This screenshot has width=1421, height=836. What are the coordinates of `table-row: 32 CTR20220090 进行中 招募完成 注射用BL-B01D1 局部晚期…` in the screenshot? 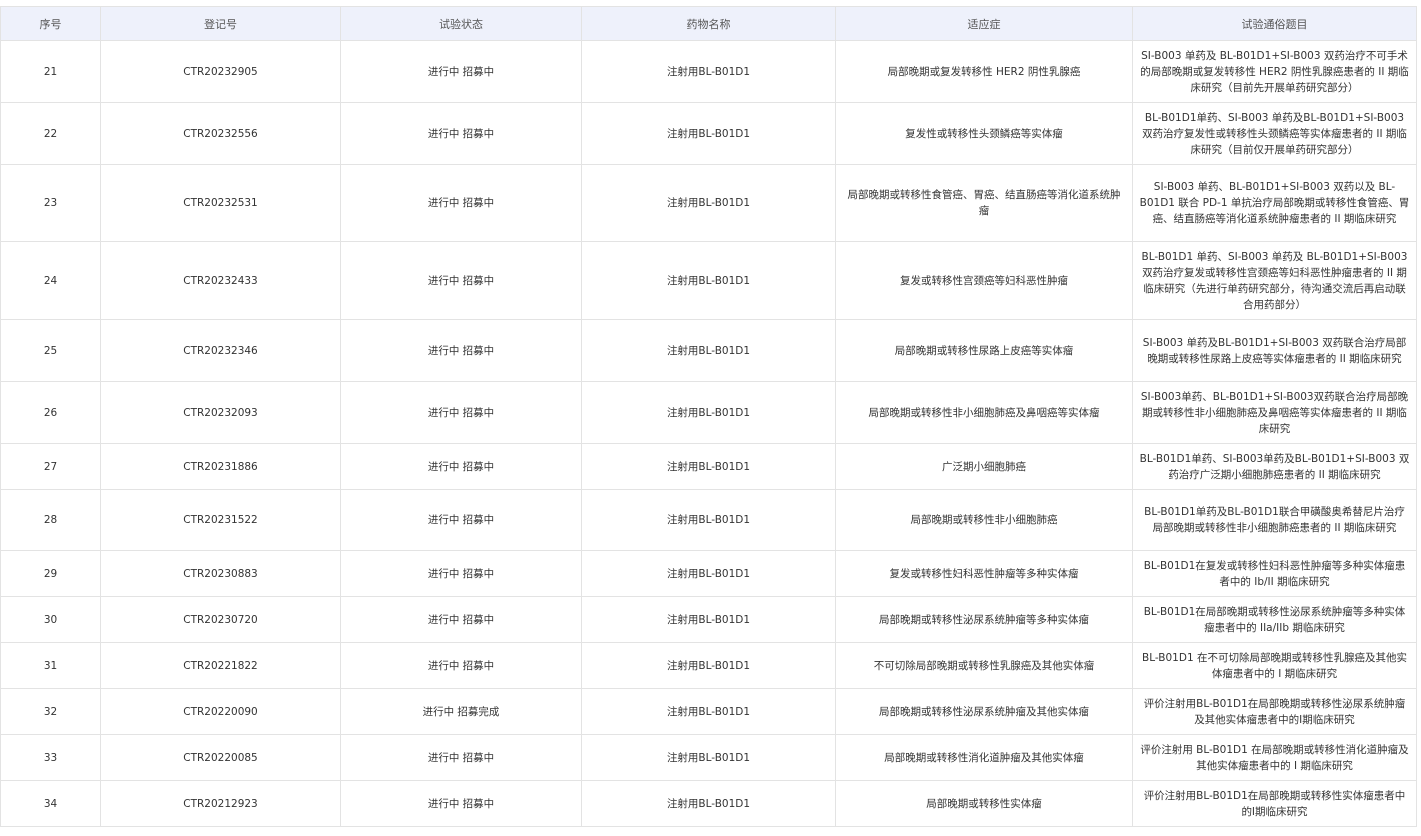 It's located at (708, 711).